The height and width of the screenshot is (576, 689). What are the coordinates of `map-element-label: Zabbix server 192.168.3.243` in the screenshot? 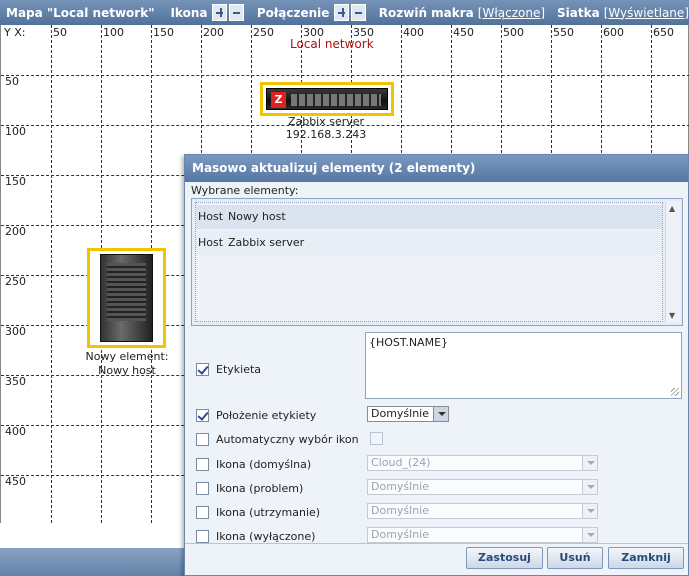 It's located at (326, 128).